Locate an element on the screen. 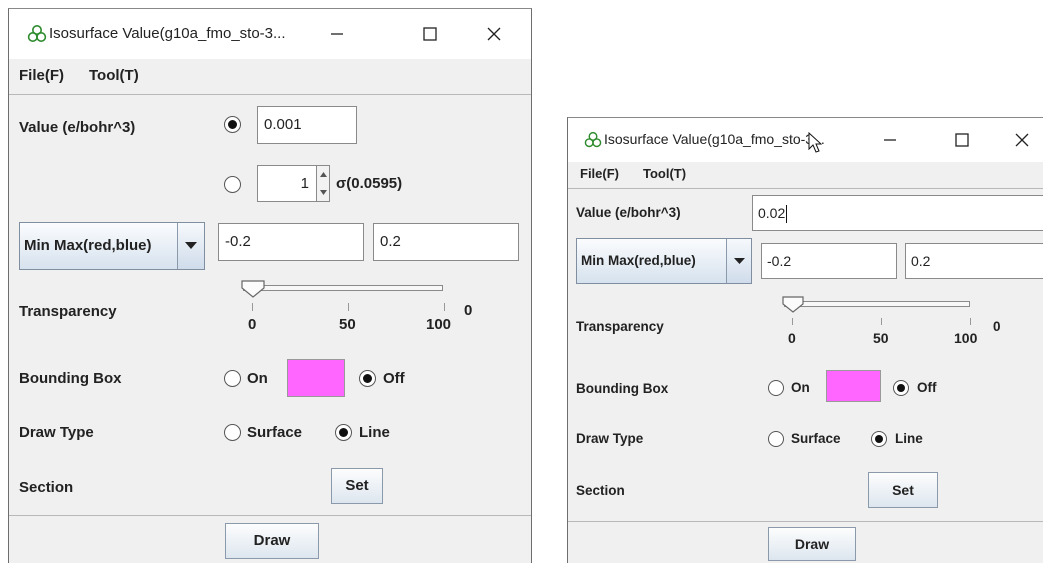  mouse-cursor-icon is located at coordinates (815, 142).